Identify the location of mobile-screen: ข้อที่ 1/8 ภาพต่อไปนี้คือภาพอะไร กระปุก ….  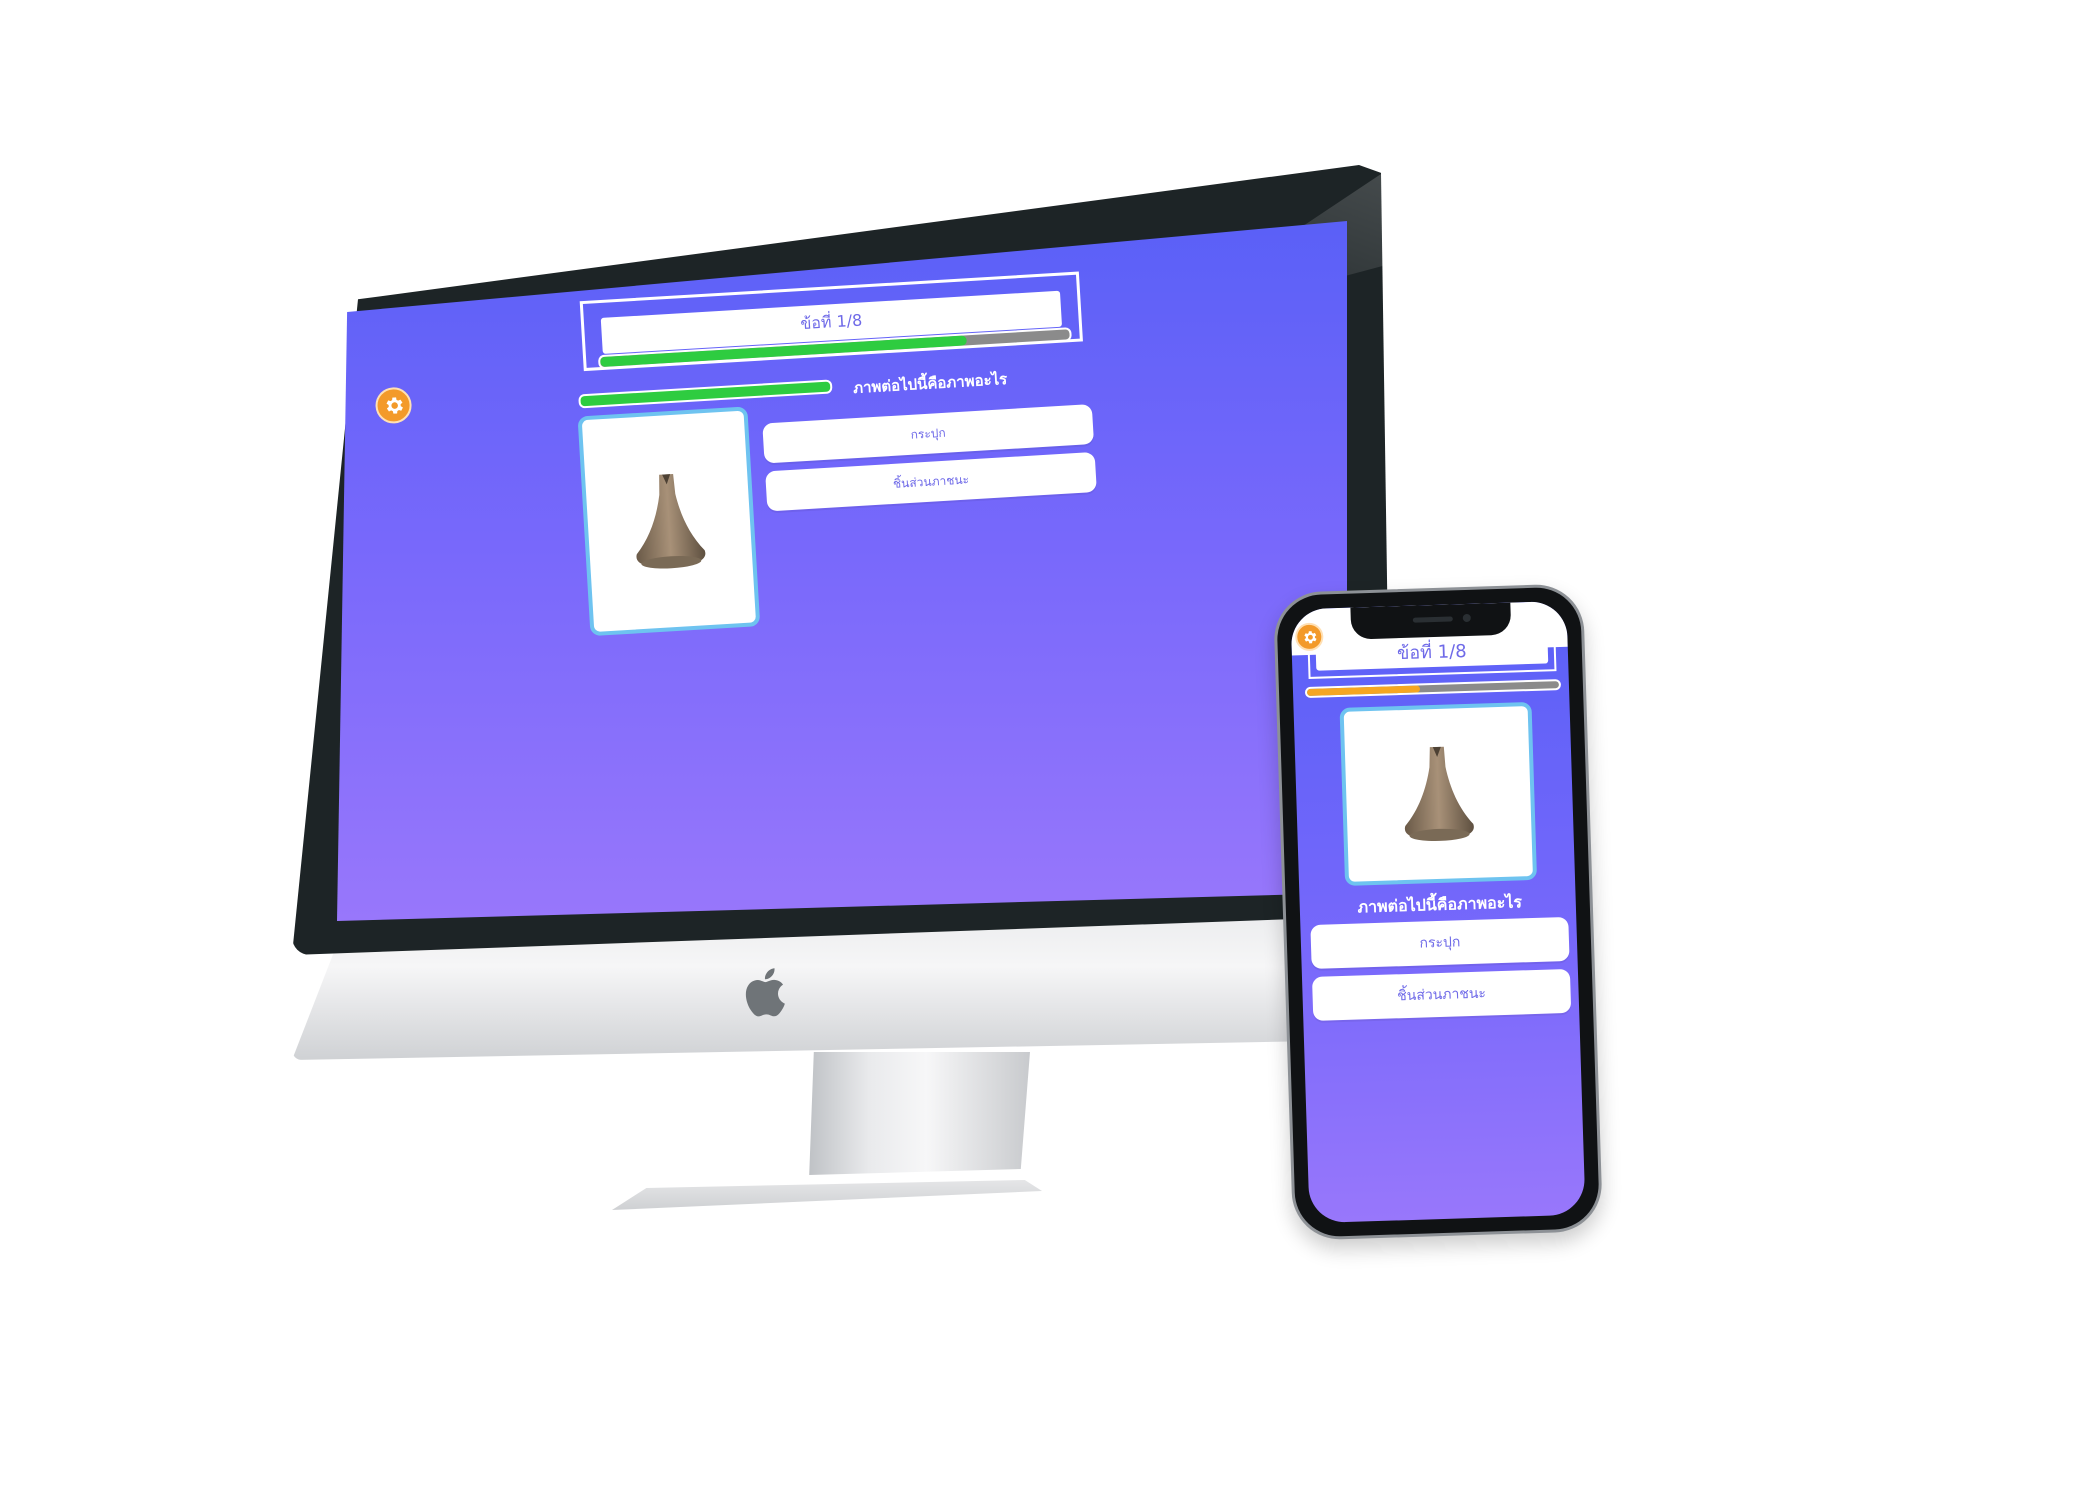
(1438, 912).